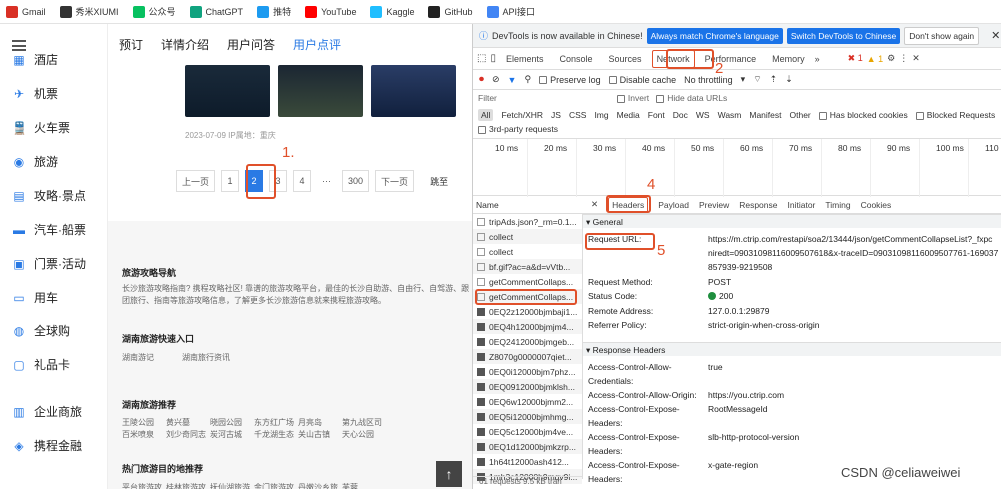 This screenshot has width=1001, height=489. What do you see at coordinates (230, 181) in the screenshot?
I see `page-button: 1` at bounding box center [230, 181].